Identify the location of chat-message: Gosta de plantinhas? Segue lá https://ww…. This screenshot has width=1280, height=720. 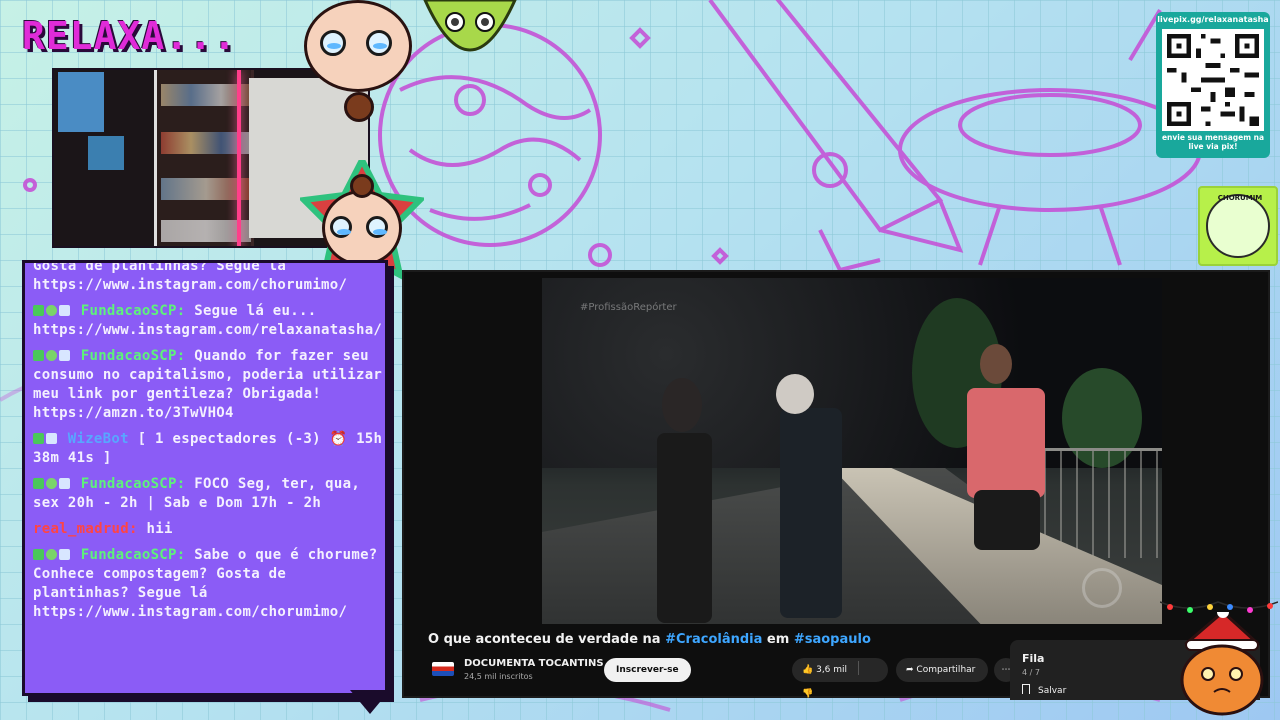
(209, 277).